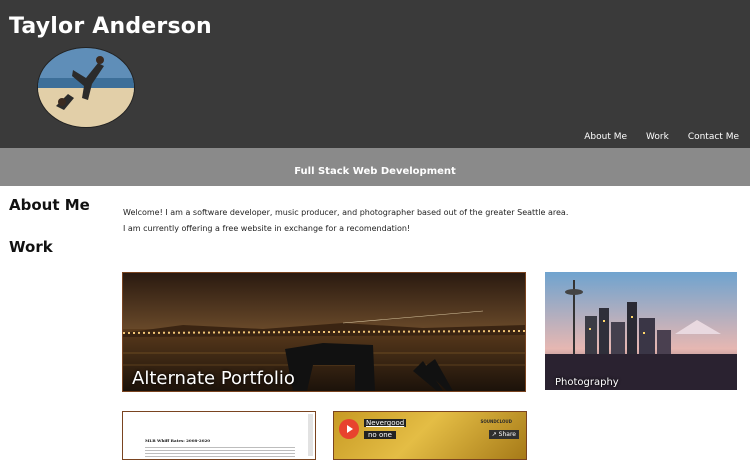 The height and width of the screenshot is (460, 750). What do you see at coordinates (385, 423) in the screenshot?
I see `artist-label: Nevergood` at bounding box center [385, 423].